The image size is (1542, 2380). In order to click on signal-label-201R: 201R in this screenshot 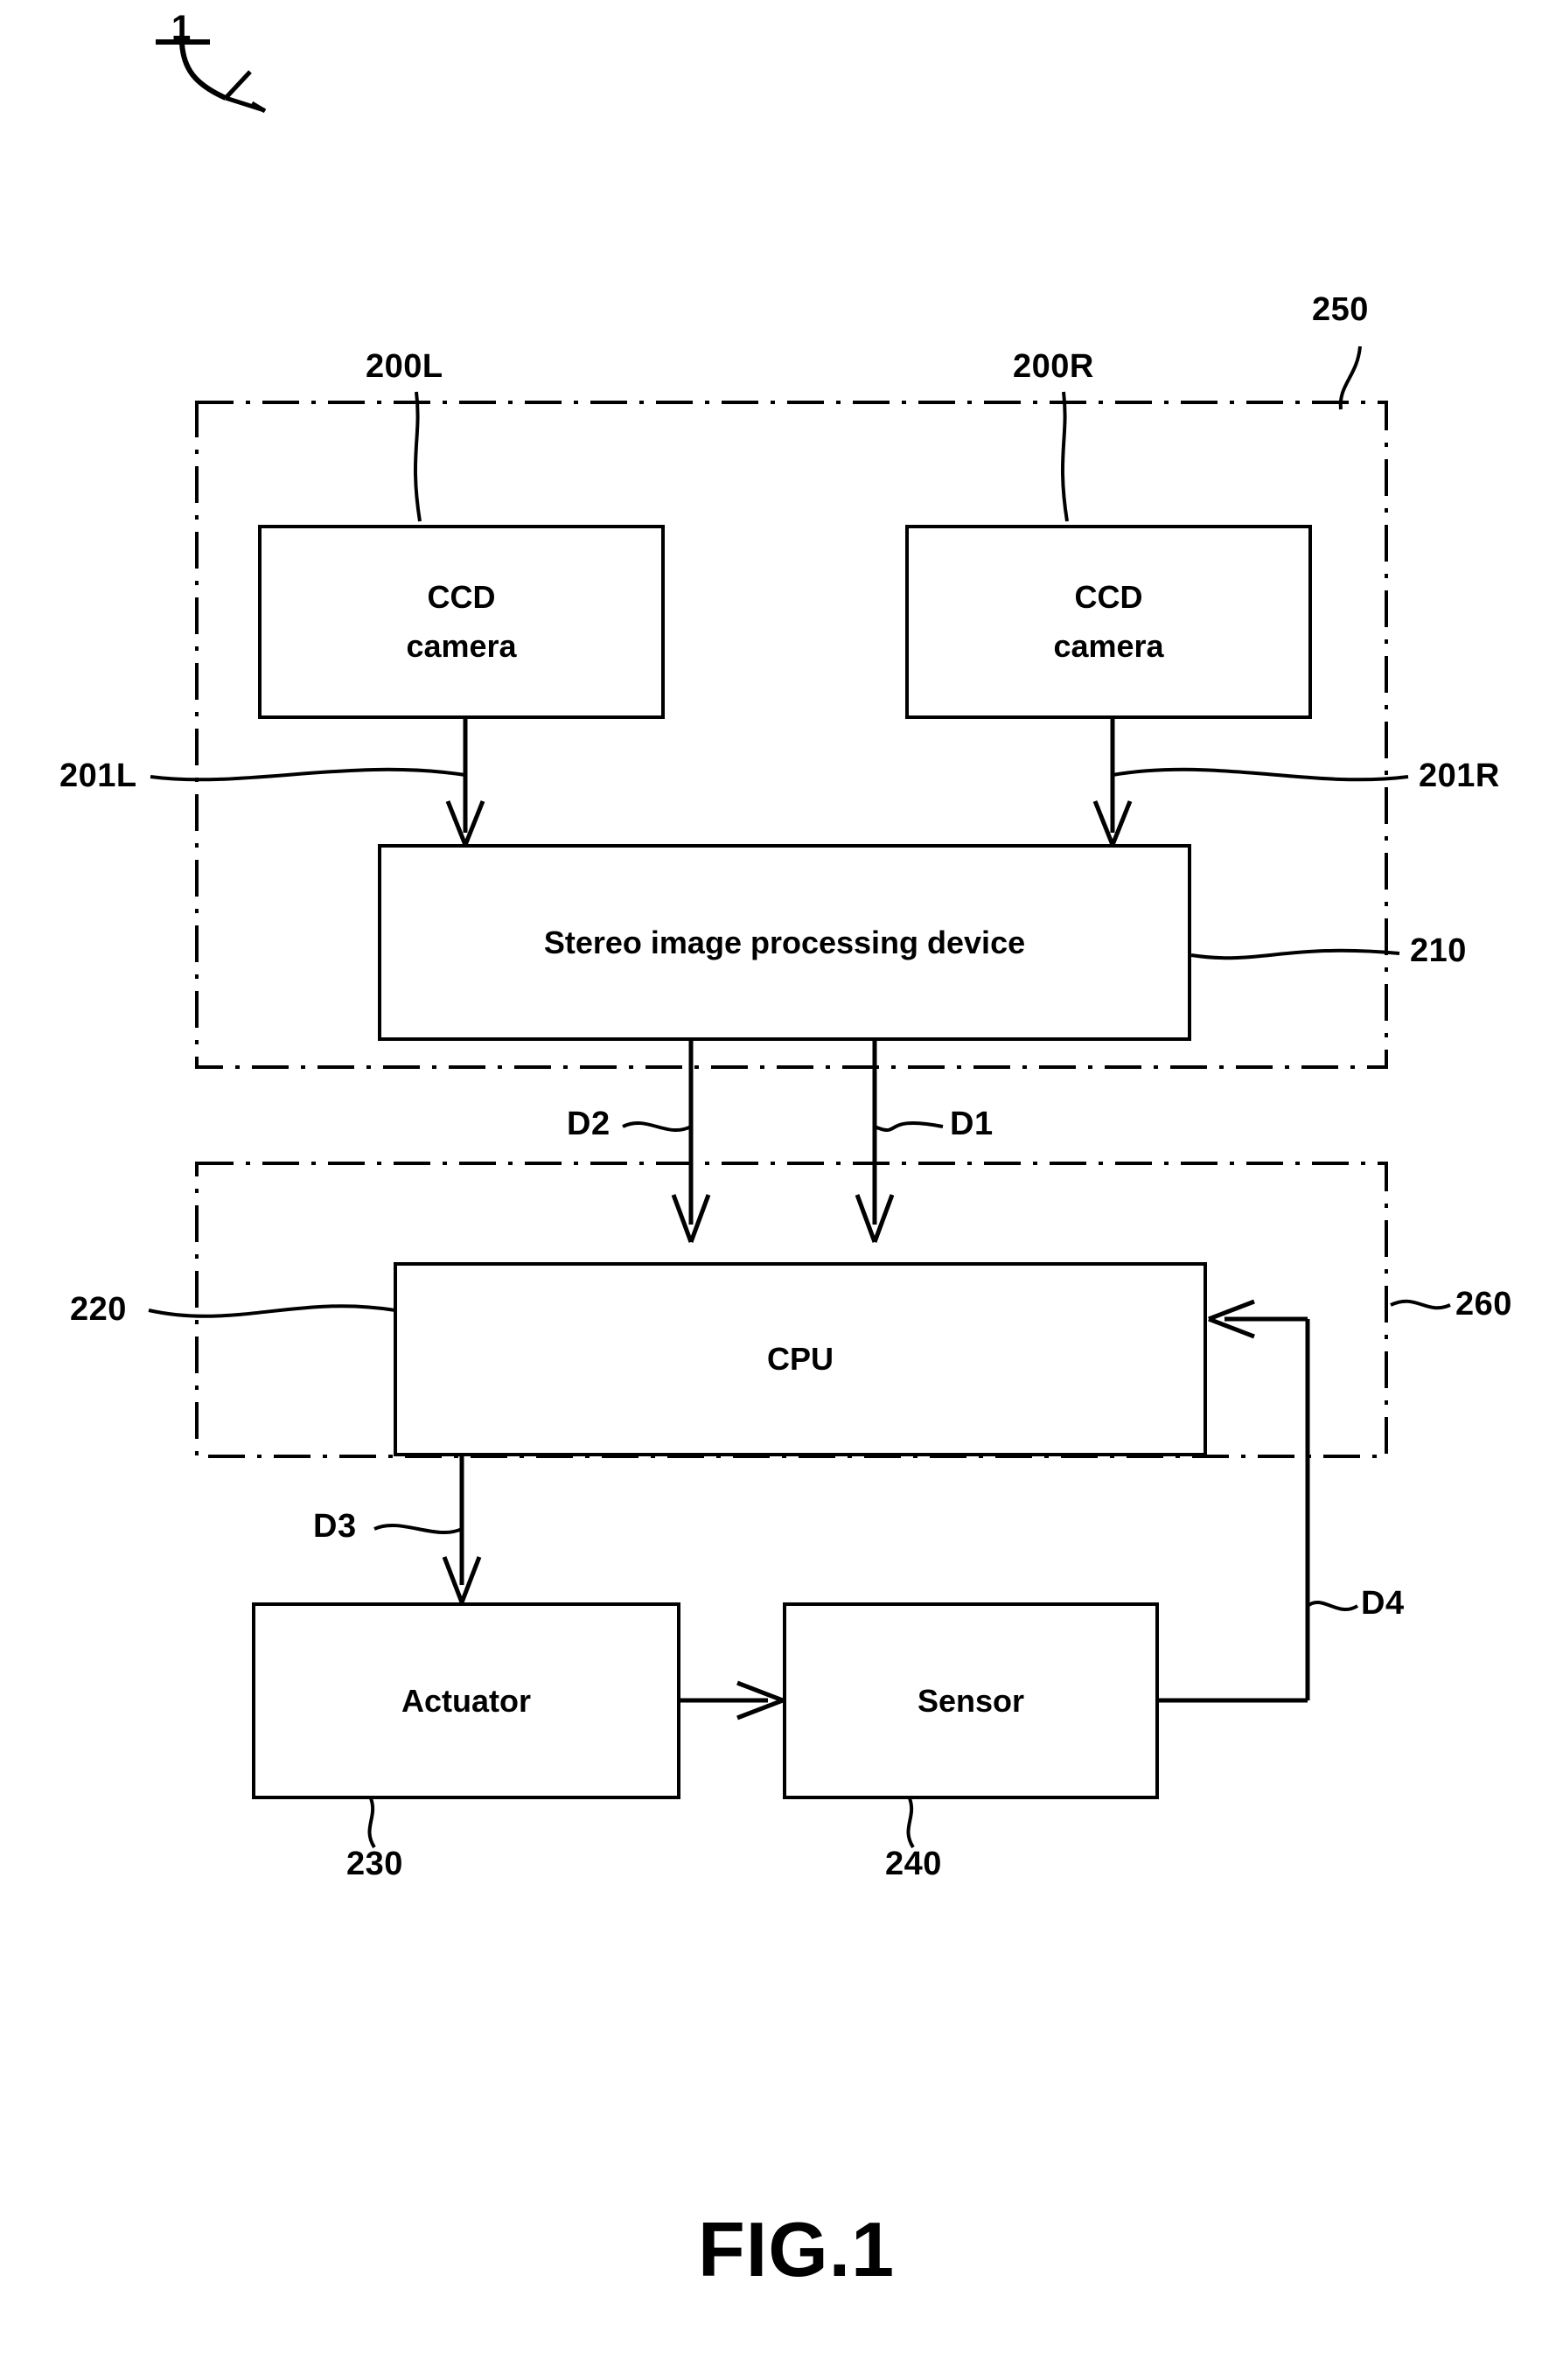, I will do `click(1459, 775)`.